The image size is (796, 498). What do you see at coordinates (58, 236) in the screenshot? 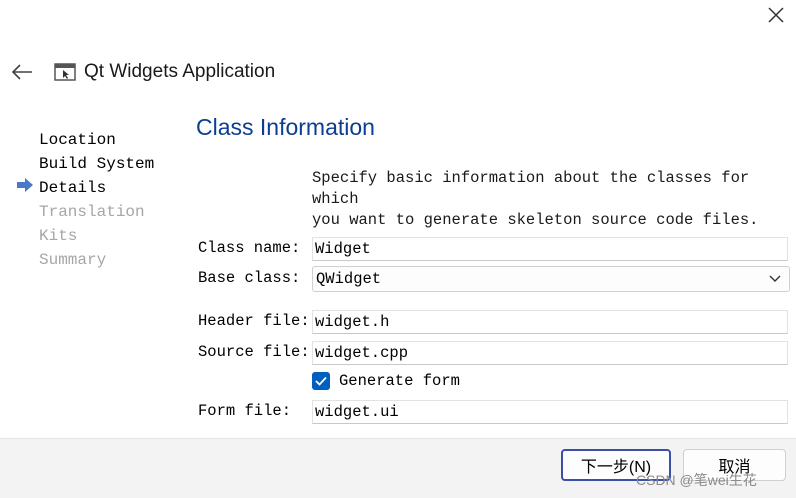
I see `step-kits: Kits` at bounding box center [58, 236].